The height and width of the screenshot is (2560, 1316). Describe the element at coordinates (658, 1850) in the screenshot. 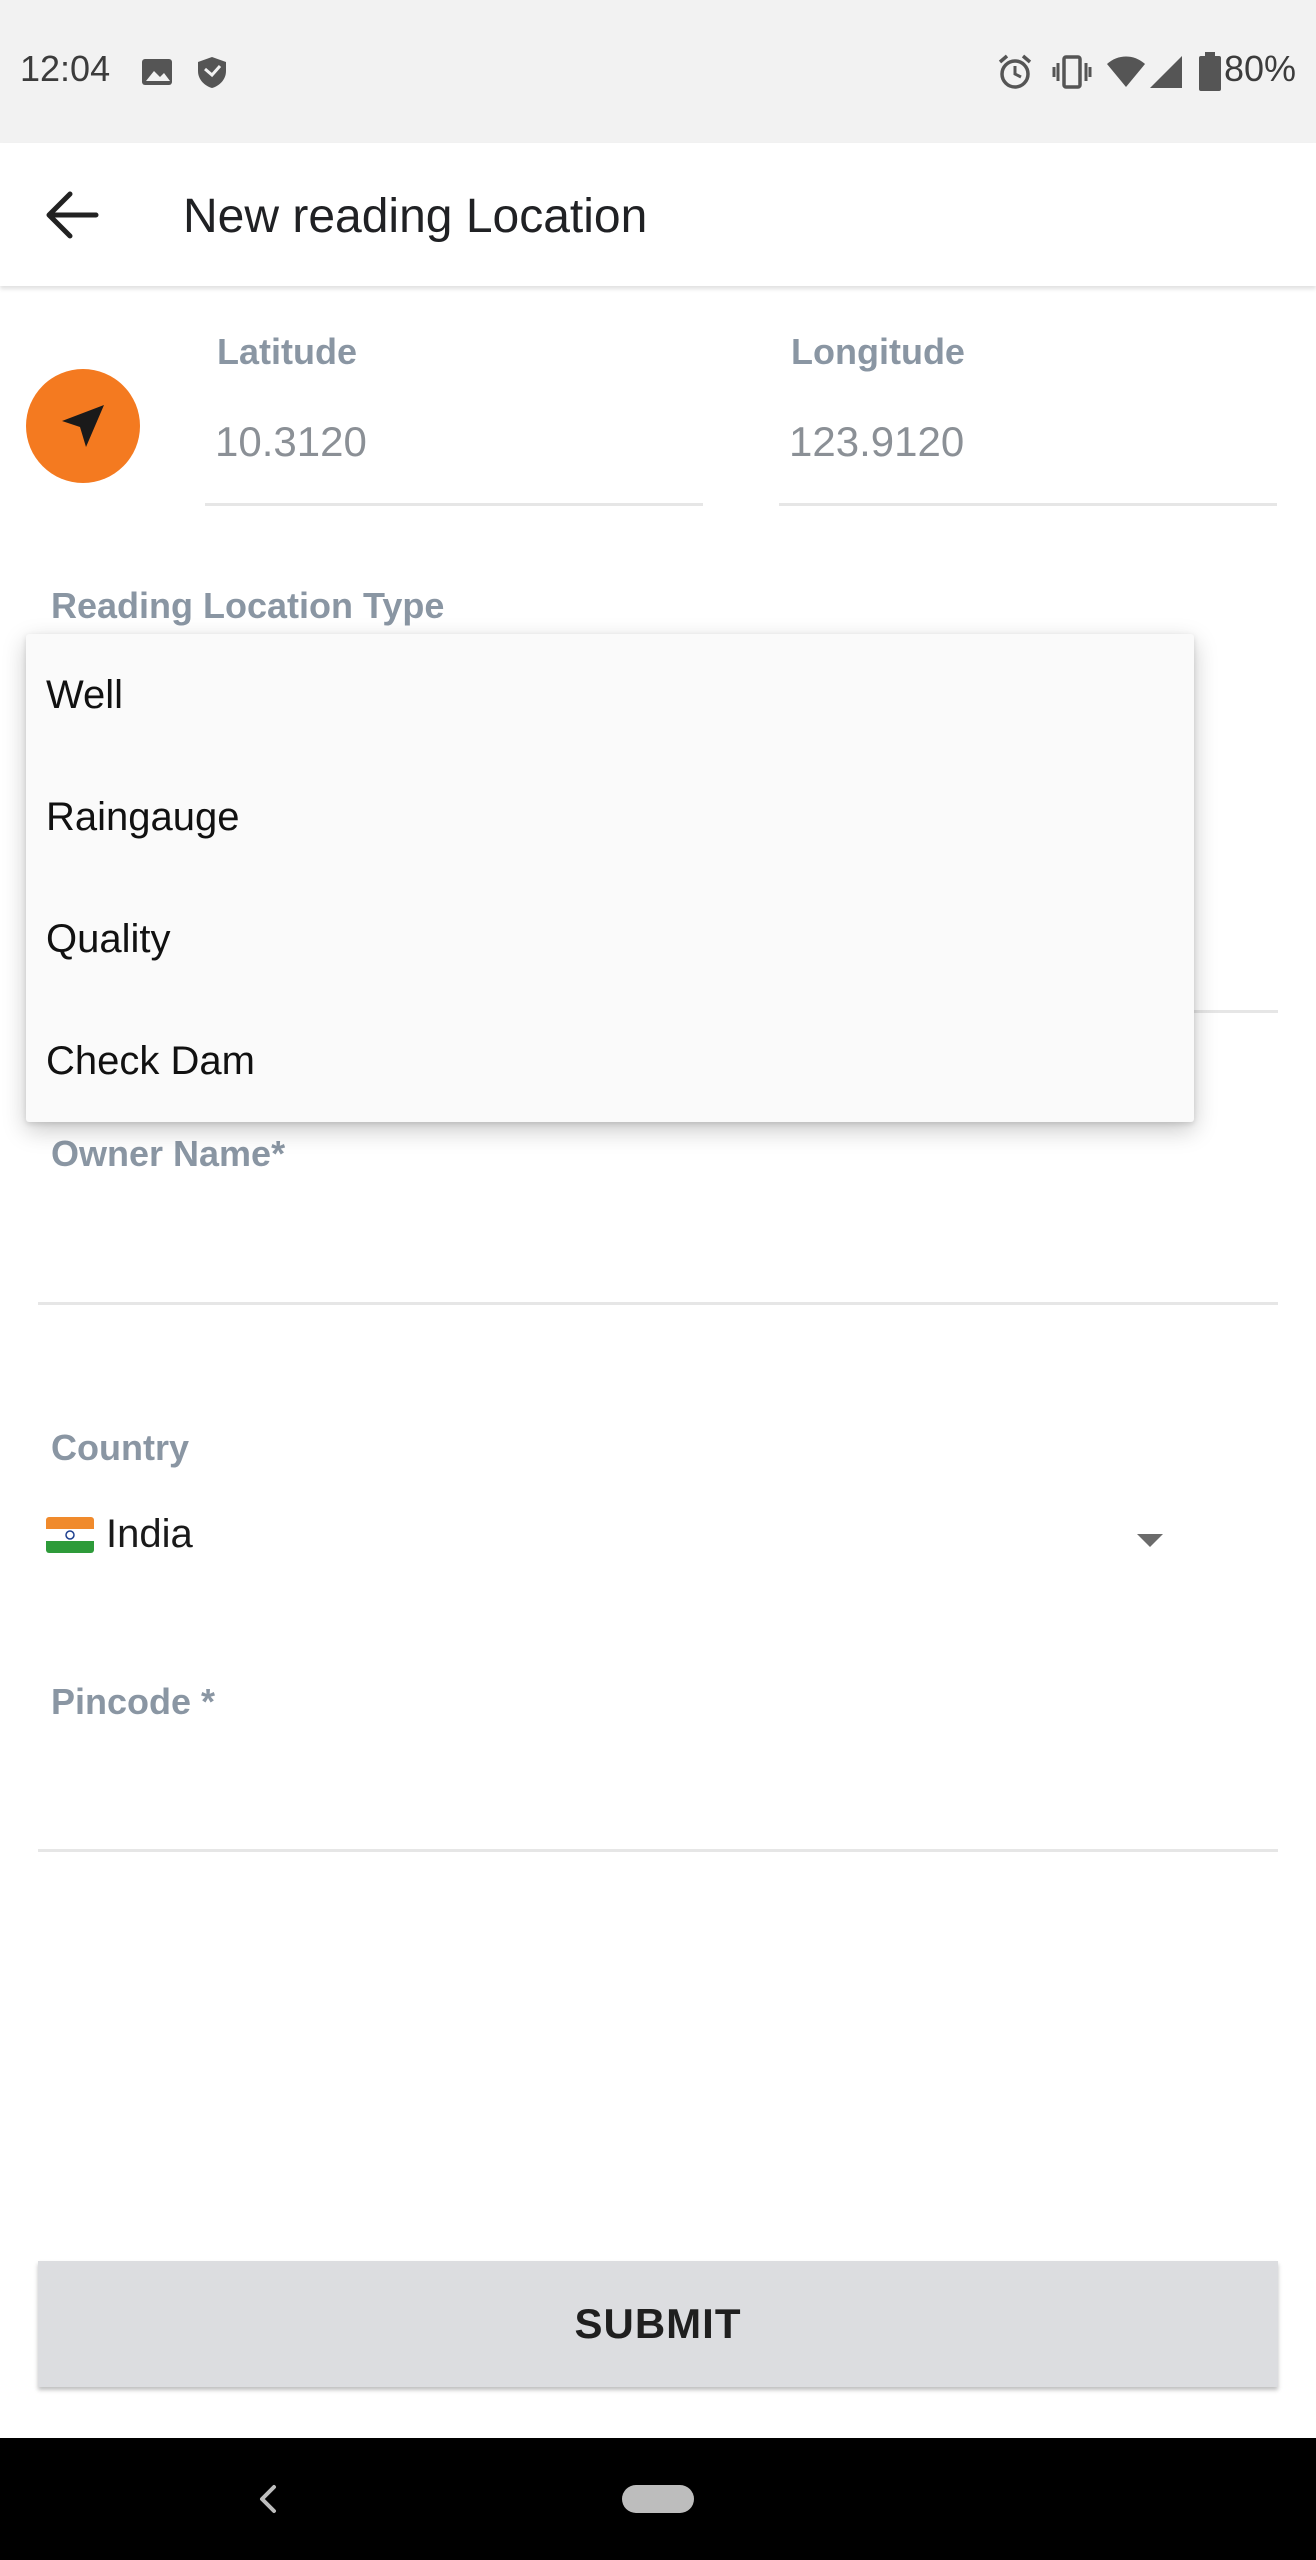

I see `pincode-underline` at that location.